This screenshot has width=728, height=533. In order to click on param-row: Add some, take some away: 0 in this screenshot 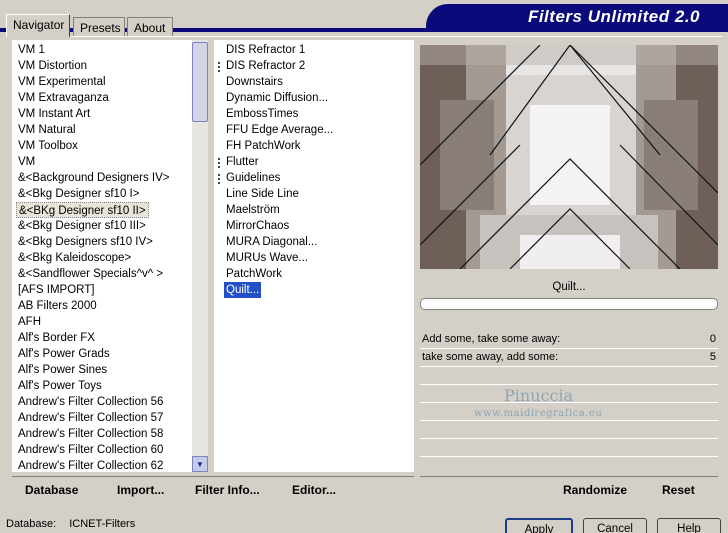, I will do `click(569, 339)`.